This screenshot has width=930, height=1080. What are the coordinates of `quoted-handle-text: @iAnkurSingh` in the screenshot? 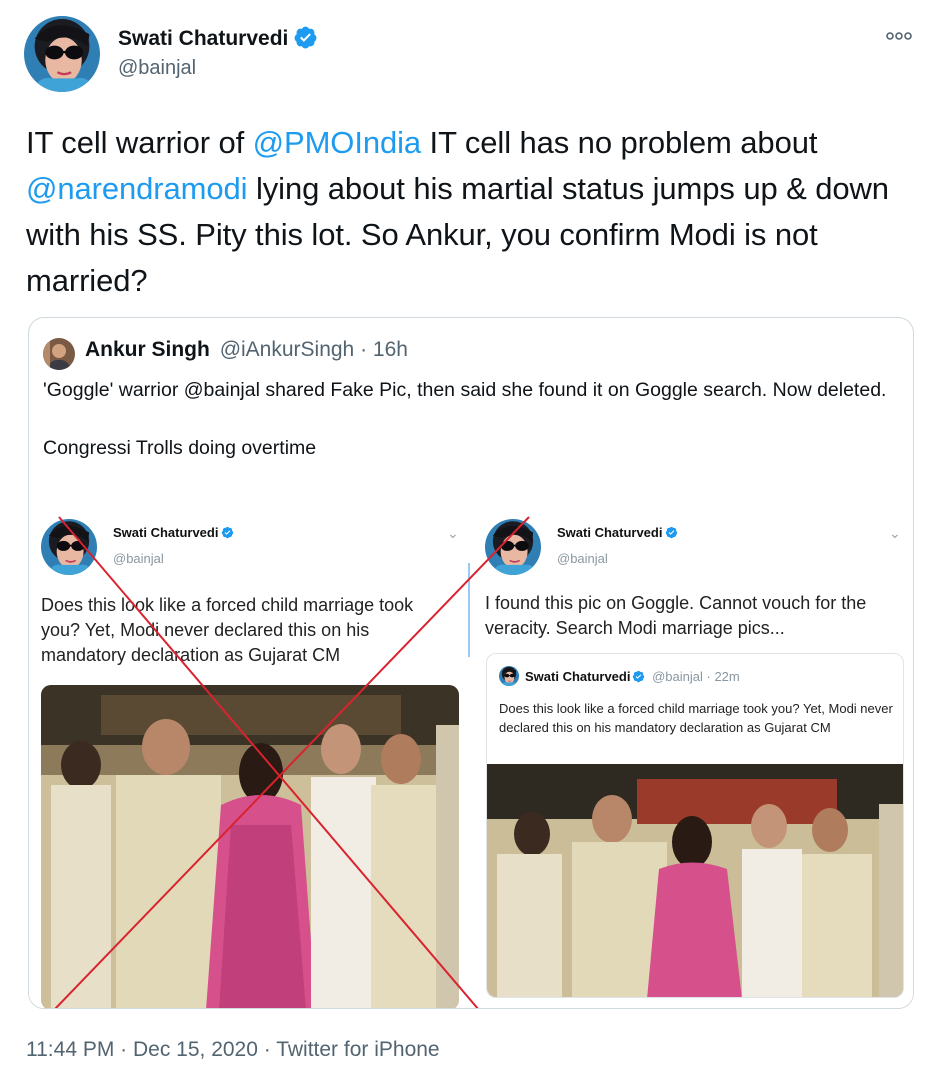 It's located at (287, 349).